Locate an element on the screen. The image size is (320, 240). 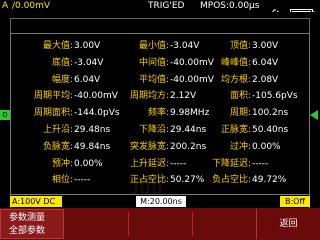
measurement-label: 幅度: is located at coordinates (62, 79).